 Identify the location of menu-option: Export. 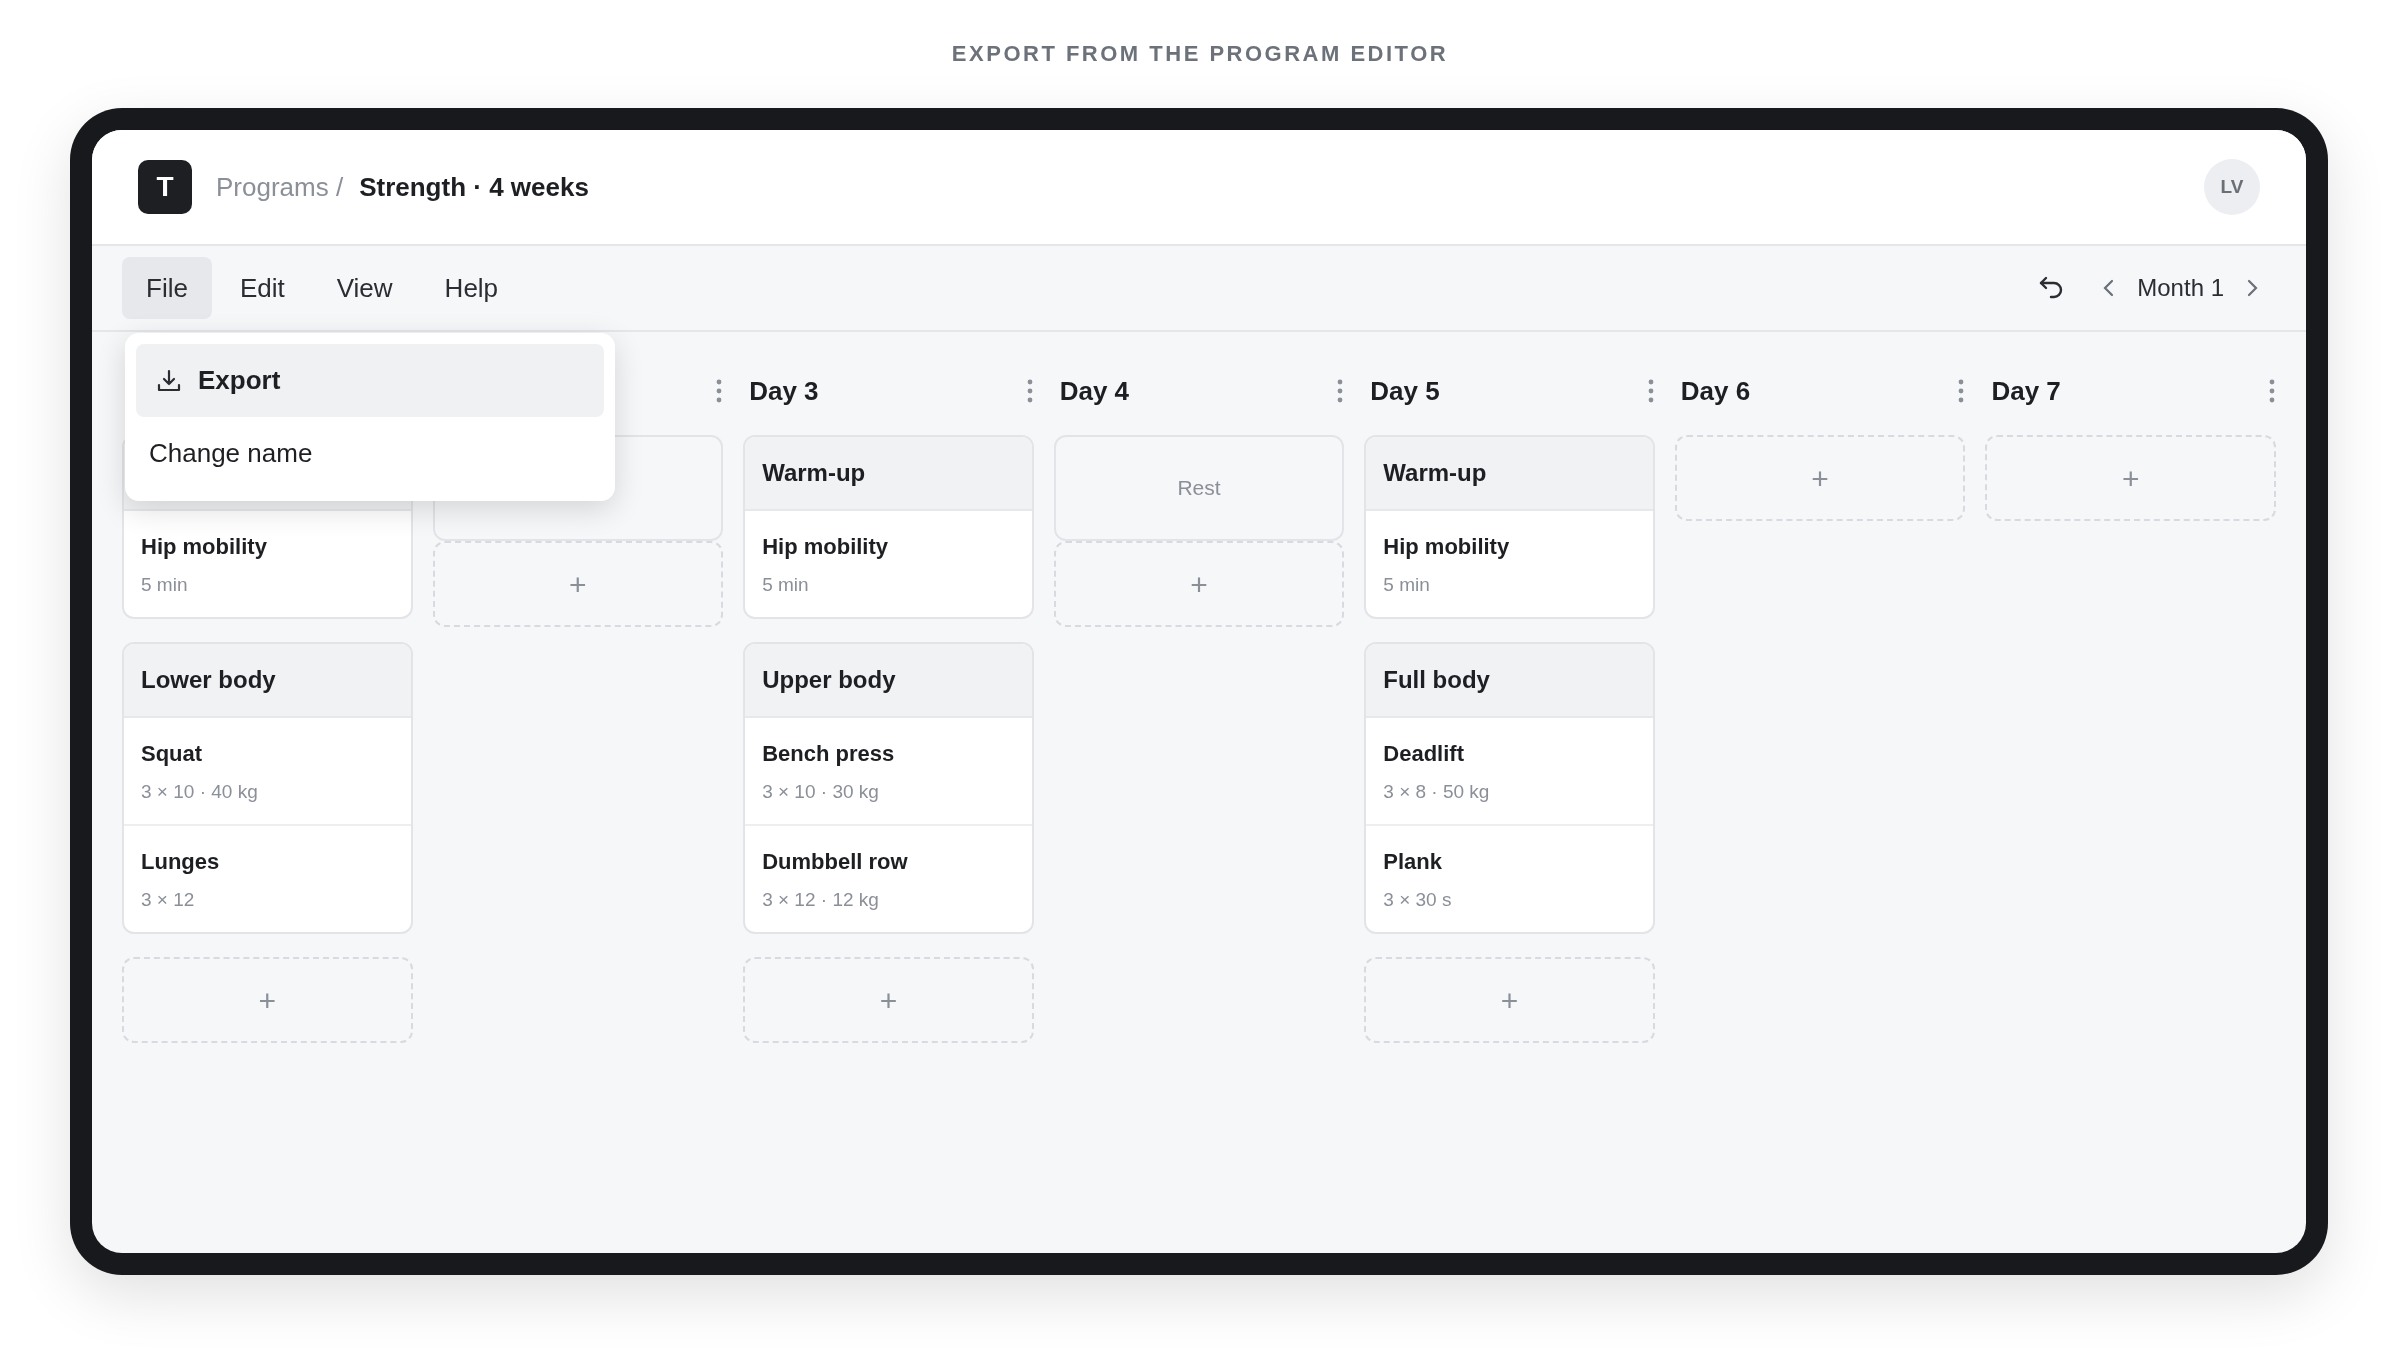
(370, 380).